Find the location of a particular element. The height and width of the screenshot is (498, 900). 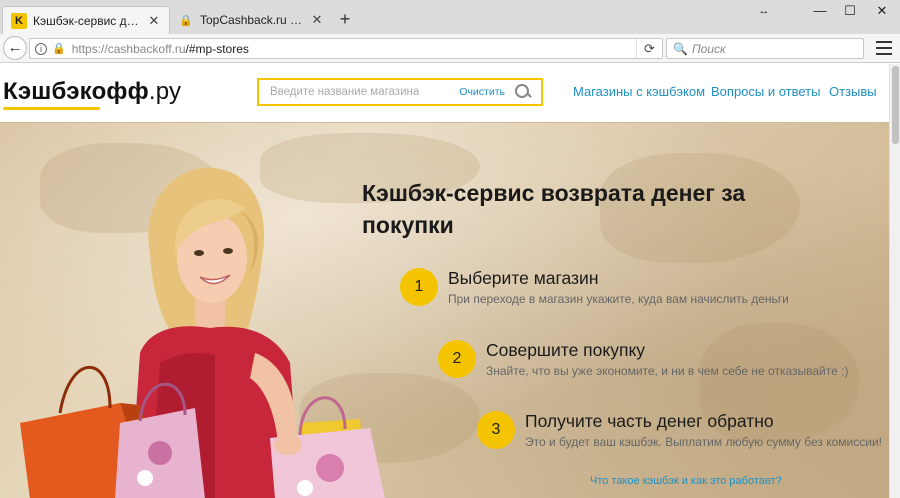

secure-lock-icon: 🔒 is located at coordinates (59, 48).